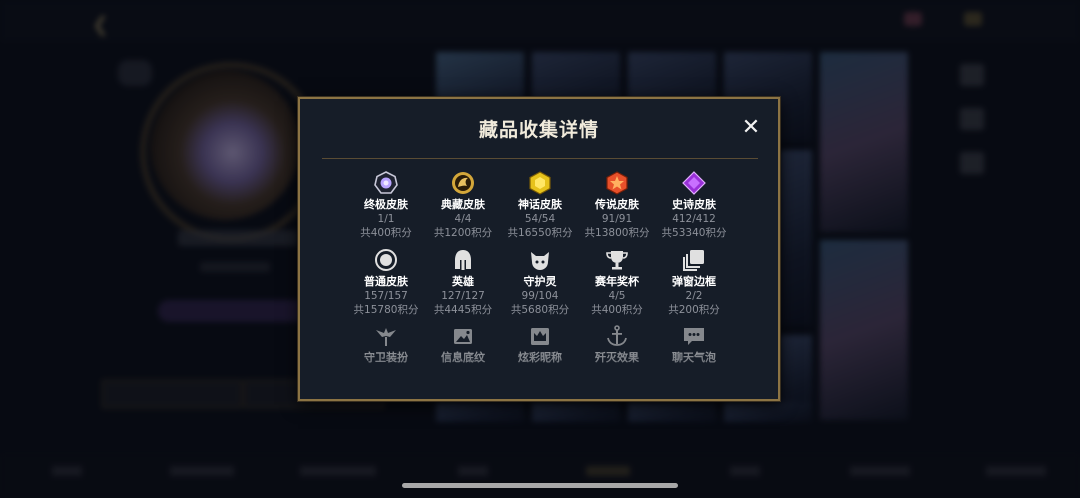 The image size is (1080, 498). I want to click on home-indicator, so click(540, 485).